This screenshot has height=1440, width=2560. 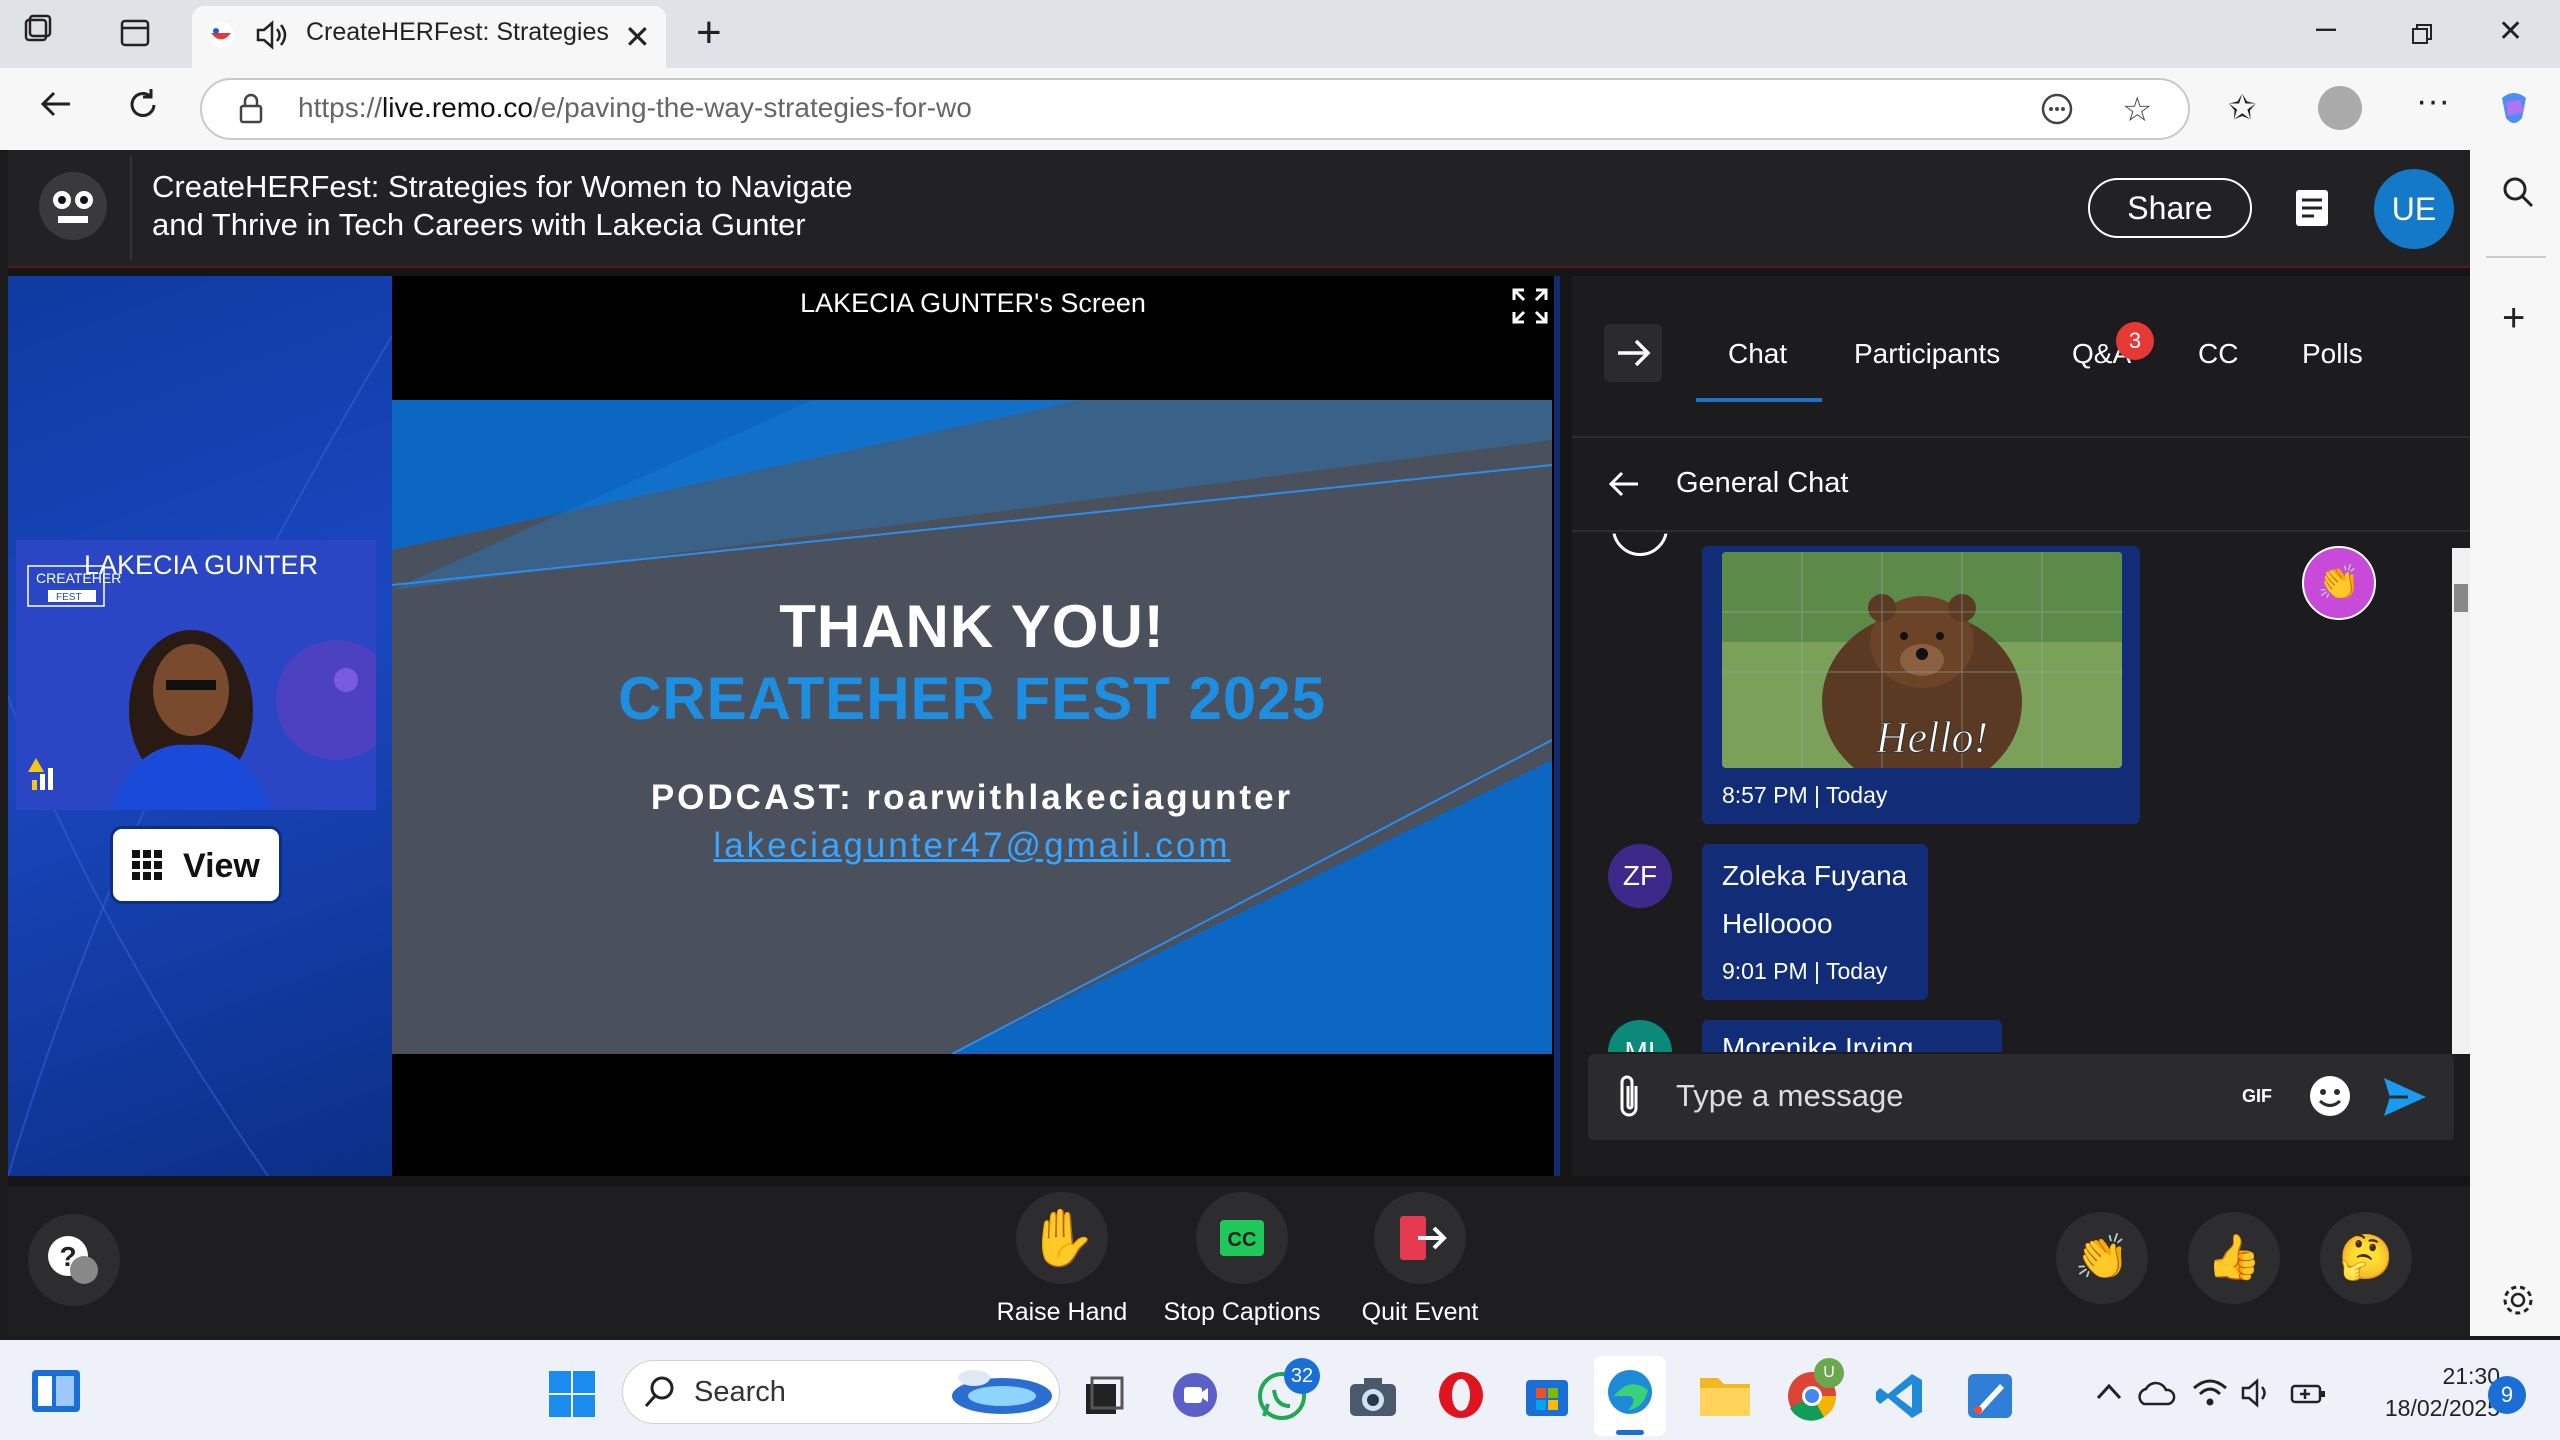 I want to click on favorite-star-icon: ☆, so click(x=2137, y=110).